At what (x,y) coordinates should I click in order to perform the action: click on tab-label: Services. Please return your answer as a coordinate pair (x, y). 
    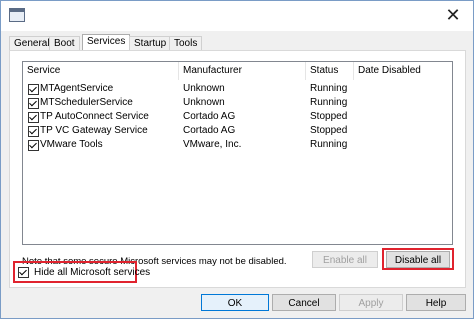
    Looking at the image, I should click on (106, 41).